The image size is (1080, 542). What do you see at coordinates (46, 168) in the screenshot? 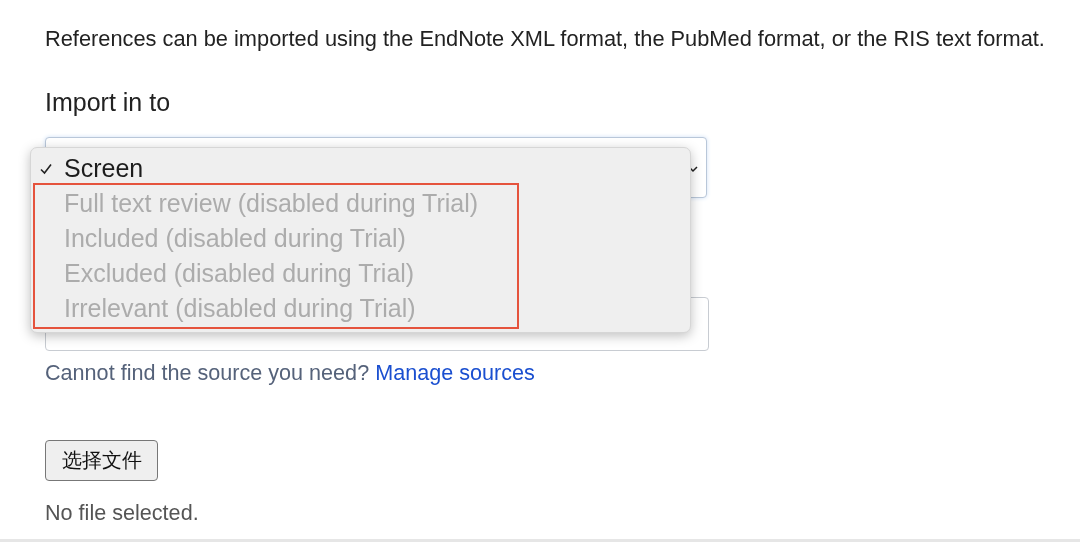
I see `checkmark-icon` at bounding box center [46, 168].